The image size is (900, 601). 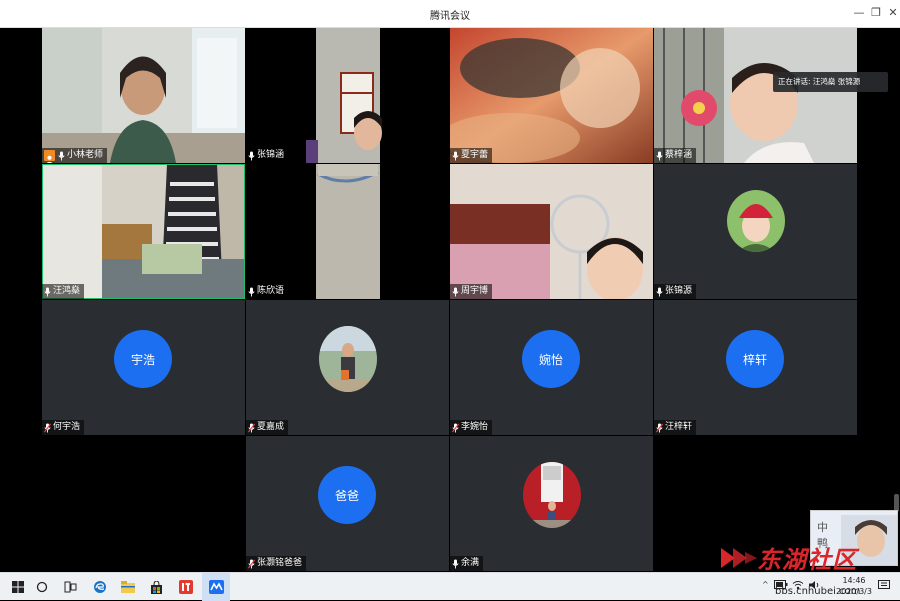 I want to click on participant-tile: 婉怡 李婉怡, so click(x=551, y=367).